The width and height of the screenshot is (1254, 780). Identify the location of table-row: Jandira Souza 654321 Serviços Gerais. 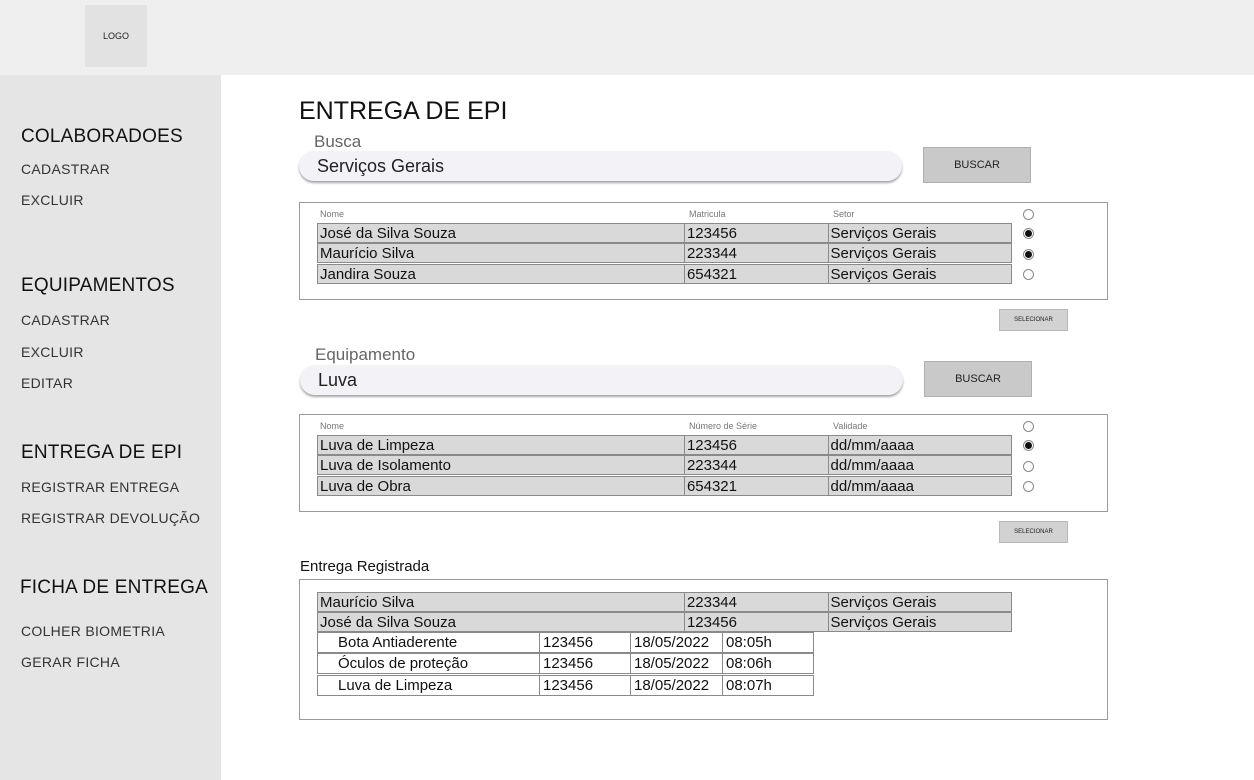
(664, 274).